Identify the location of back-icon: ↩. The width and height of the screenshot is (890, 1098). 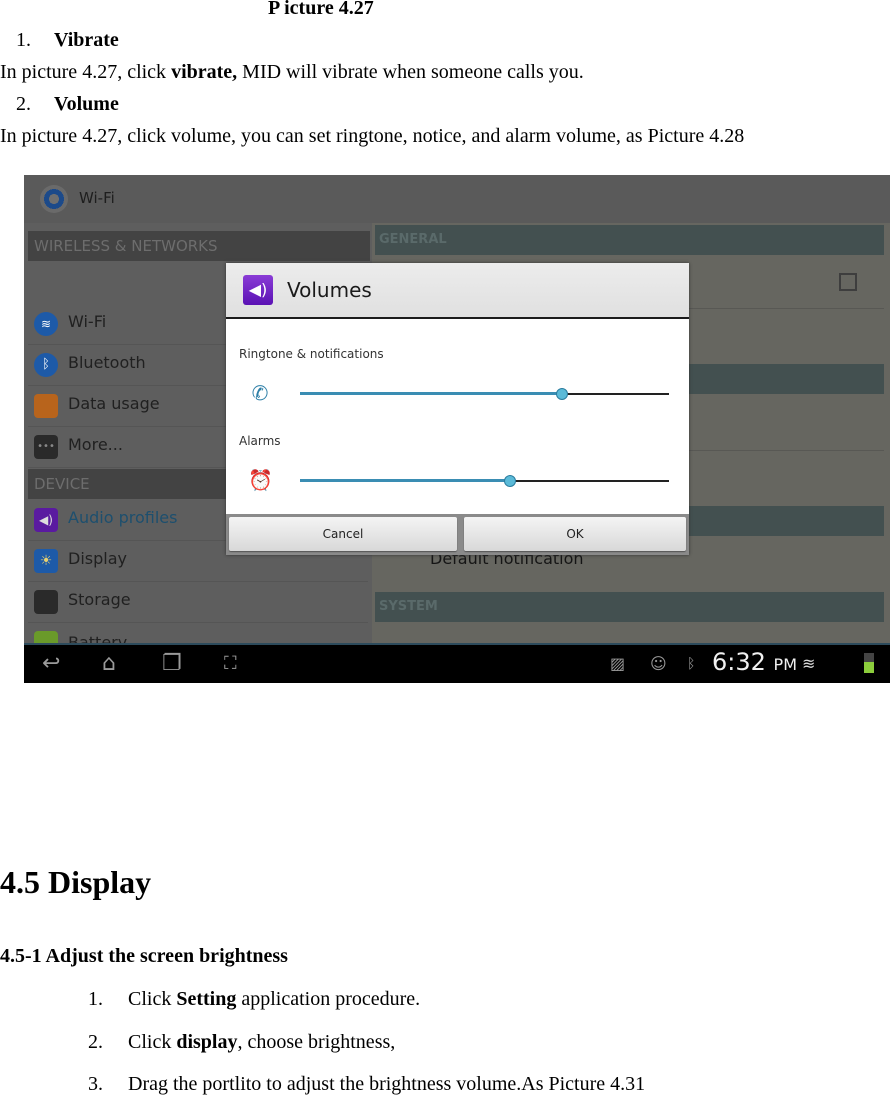
(51, 664).